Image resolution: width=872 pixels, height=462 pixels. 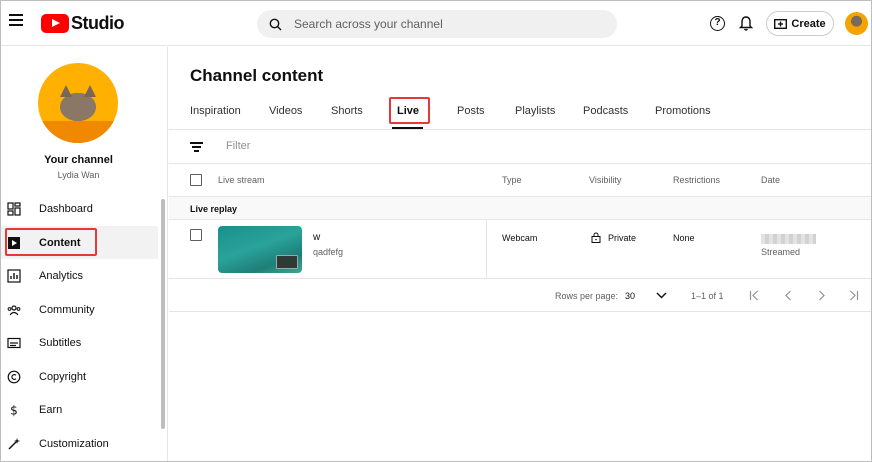 What do you see at coordinates (51, 409) in the screenshot?
I see `sidebar-item-label: Earn` at bounding box center [51, 409].